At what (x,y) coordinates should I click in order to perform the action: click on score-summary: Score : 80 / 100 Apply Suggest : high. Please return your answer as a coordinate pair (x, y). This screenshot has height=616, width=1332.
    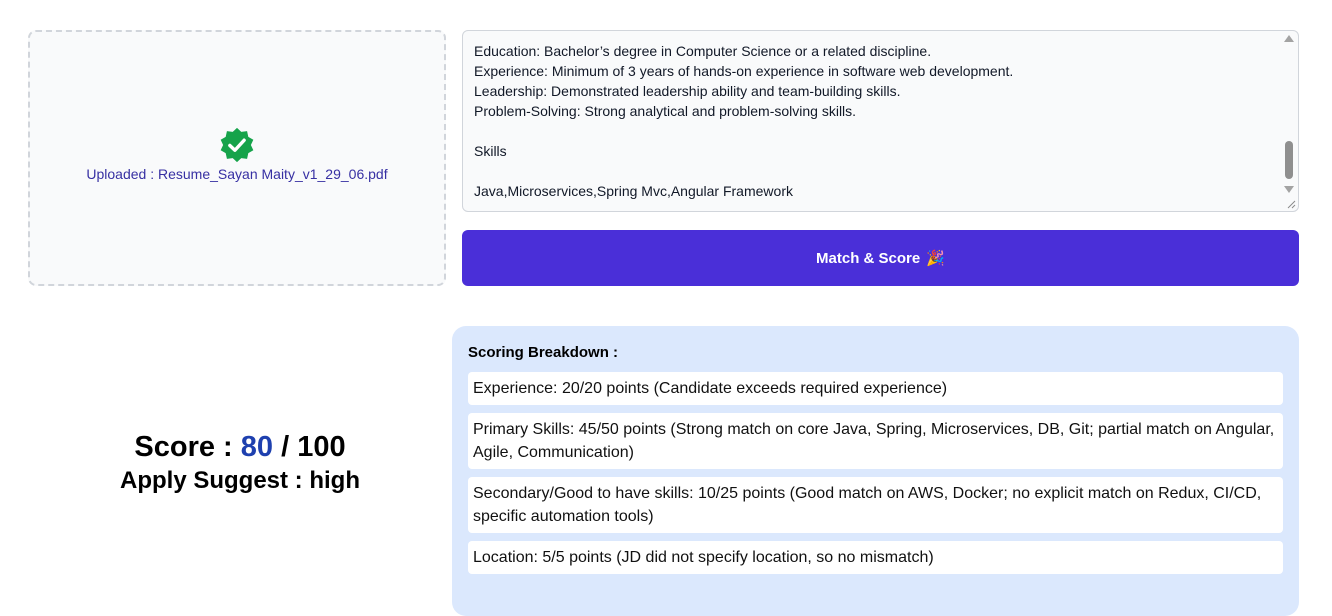
    Looking at the image, I should click on (240, 462).